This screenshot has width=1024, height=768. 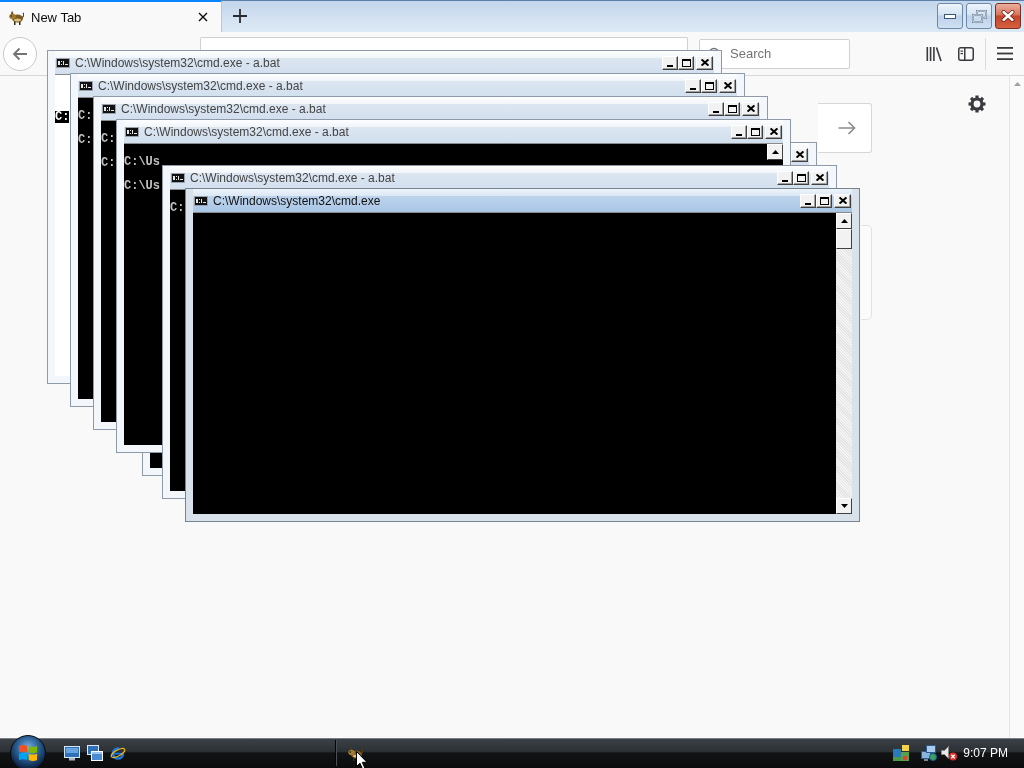 I want to click on clock: 9:07 PM, so click(x=985, y=753).